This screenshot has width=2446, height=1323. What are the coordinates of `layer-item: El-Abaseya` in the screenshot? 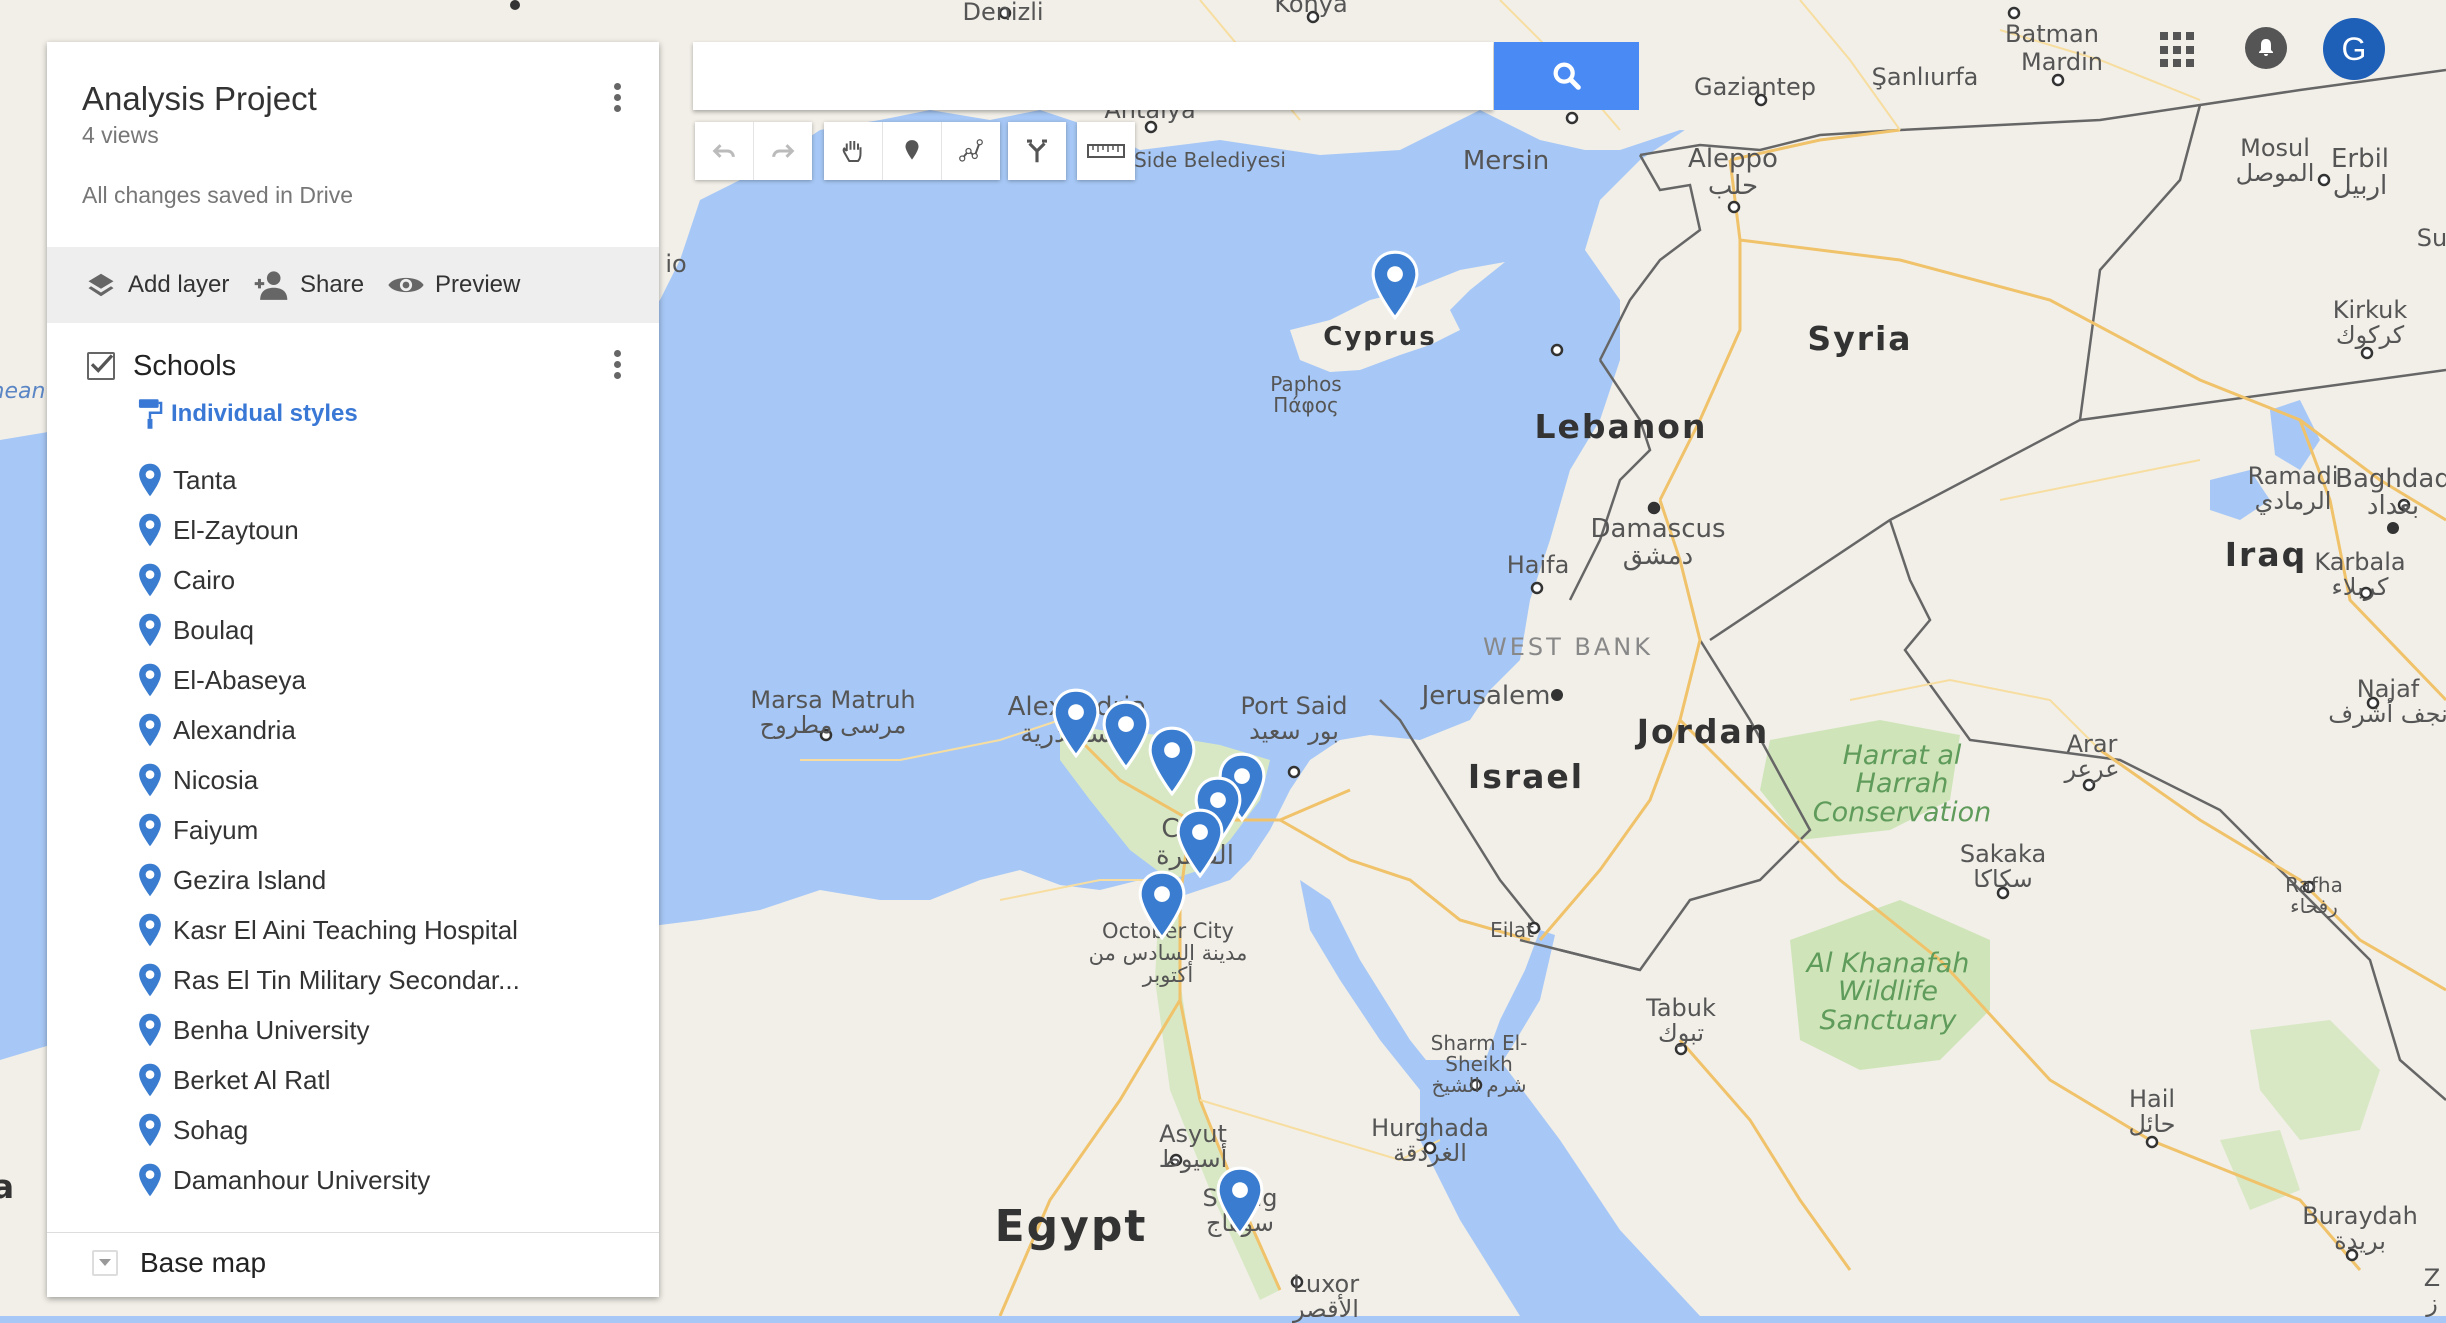 It's located at (221, 680).